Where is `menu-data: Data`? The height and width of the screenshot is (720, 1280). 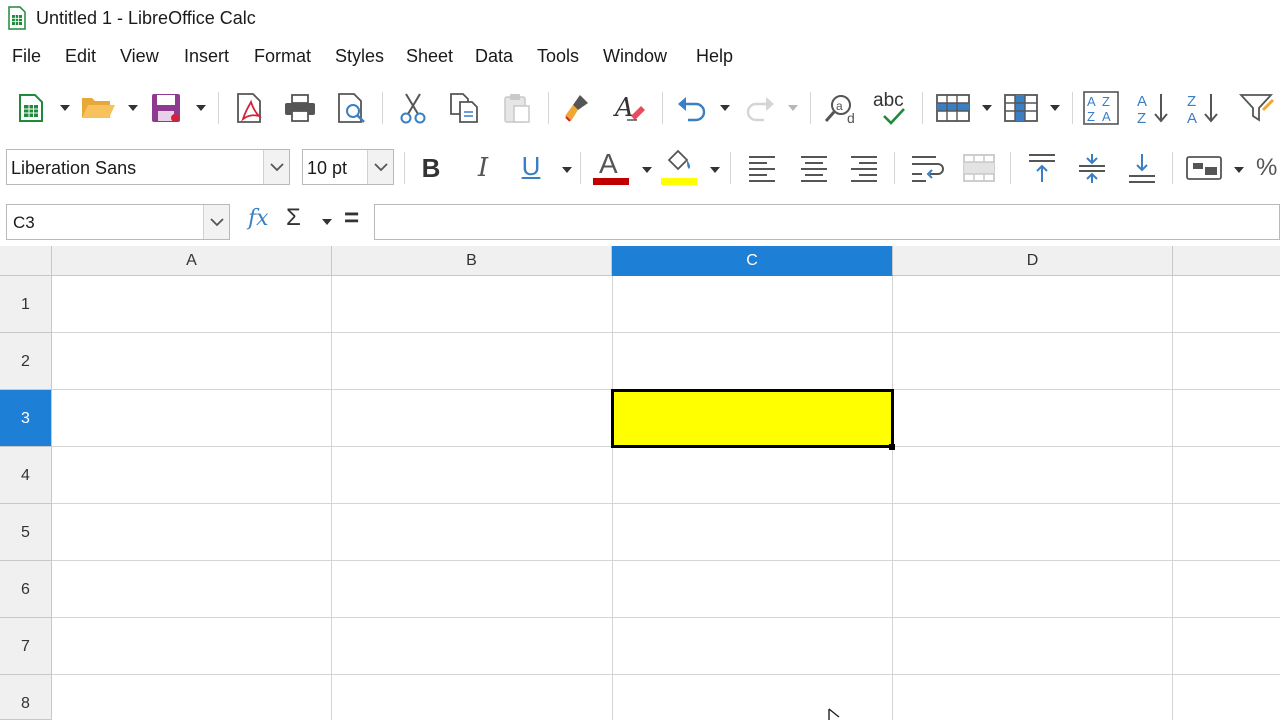
menu-data: Data is located at coordinates (494, 56).